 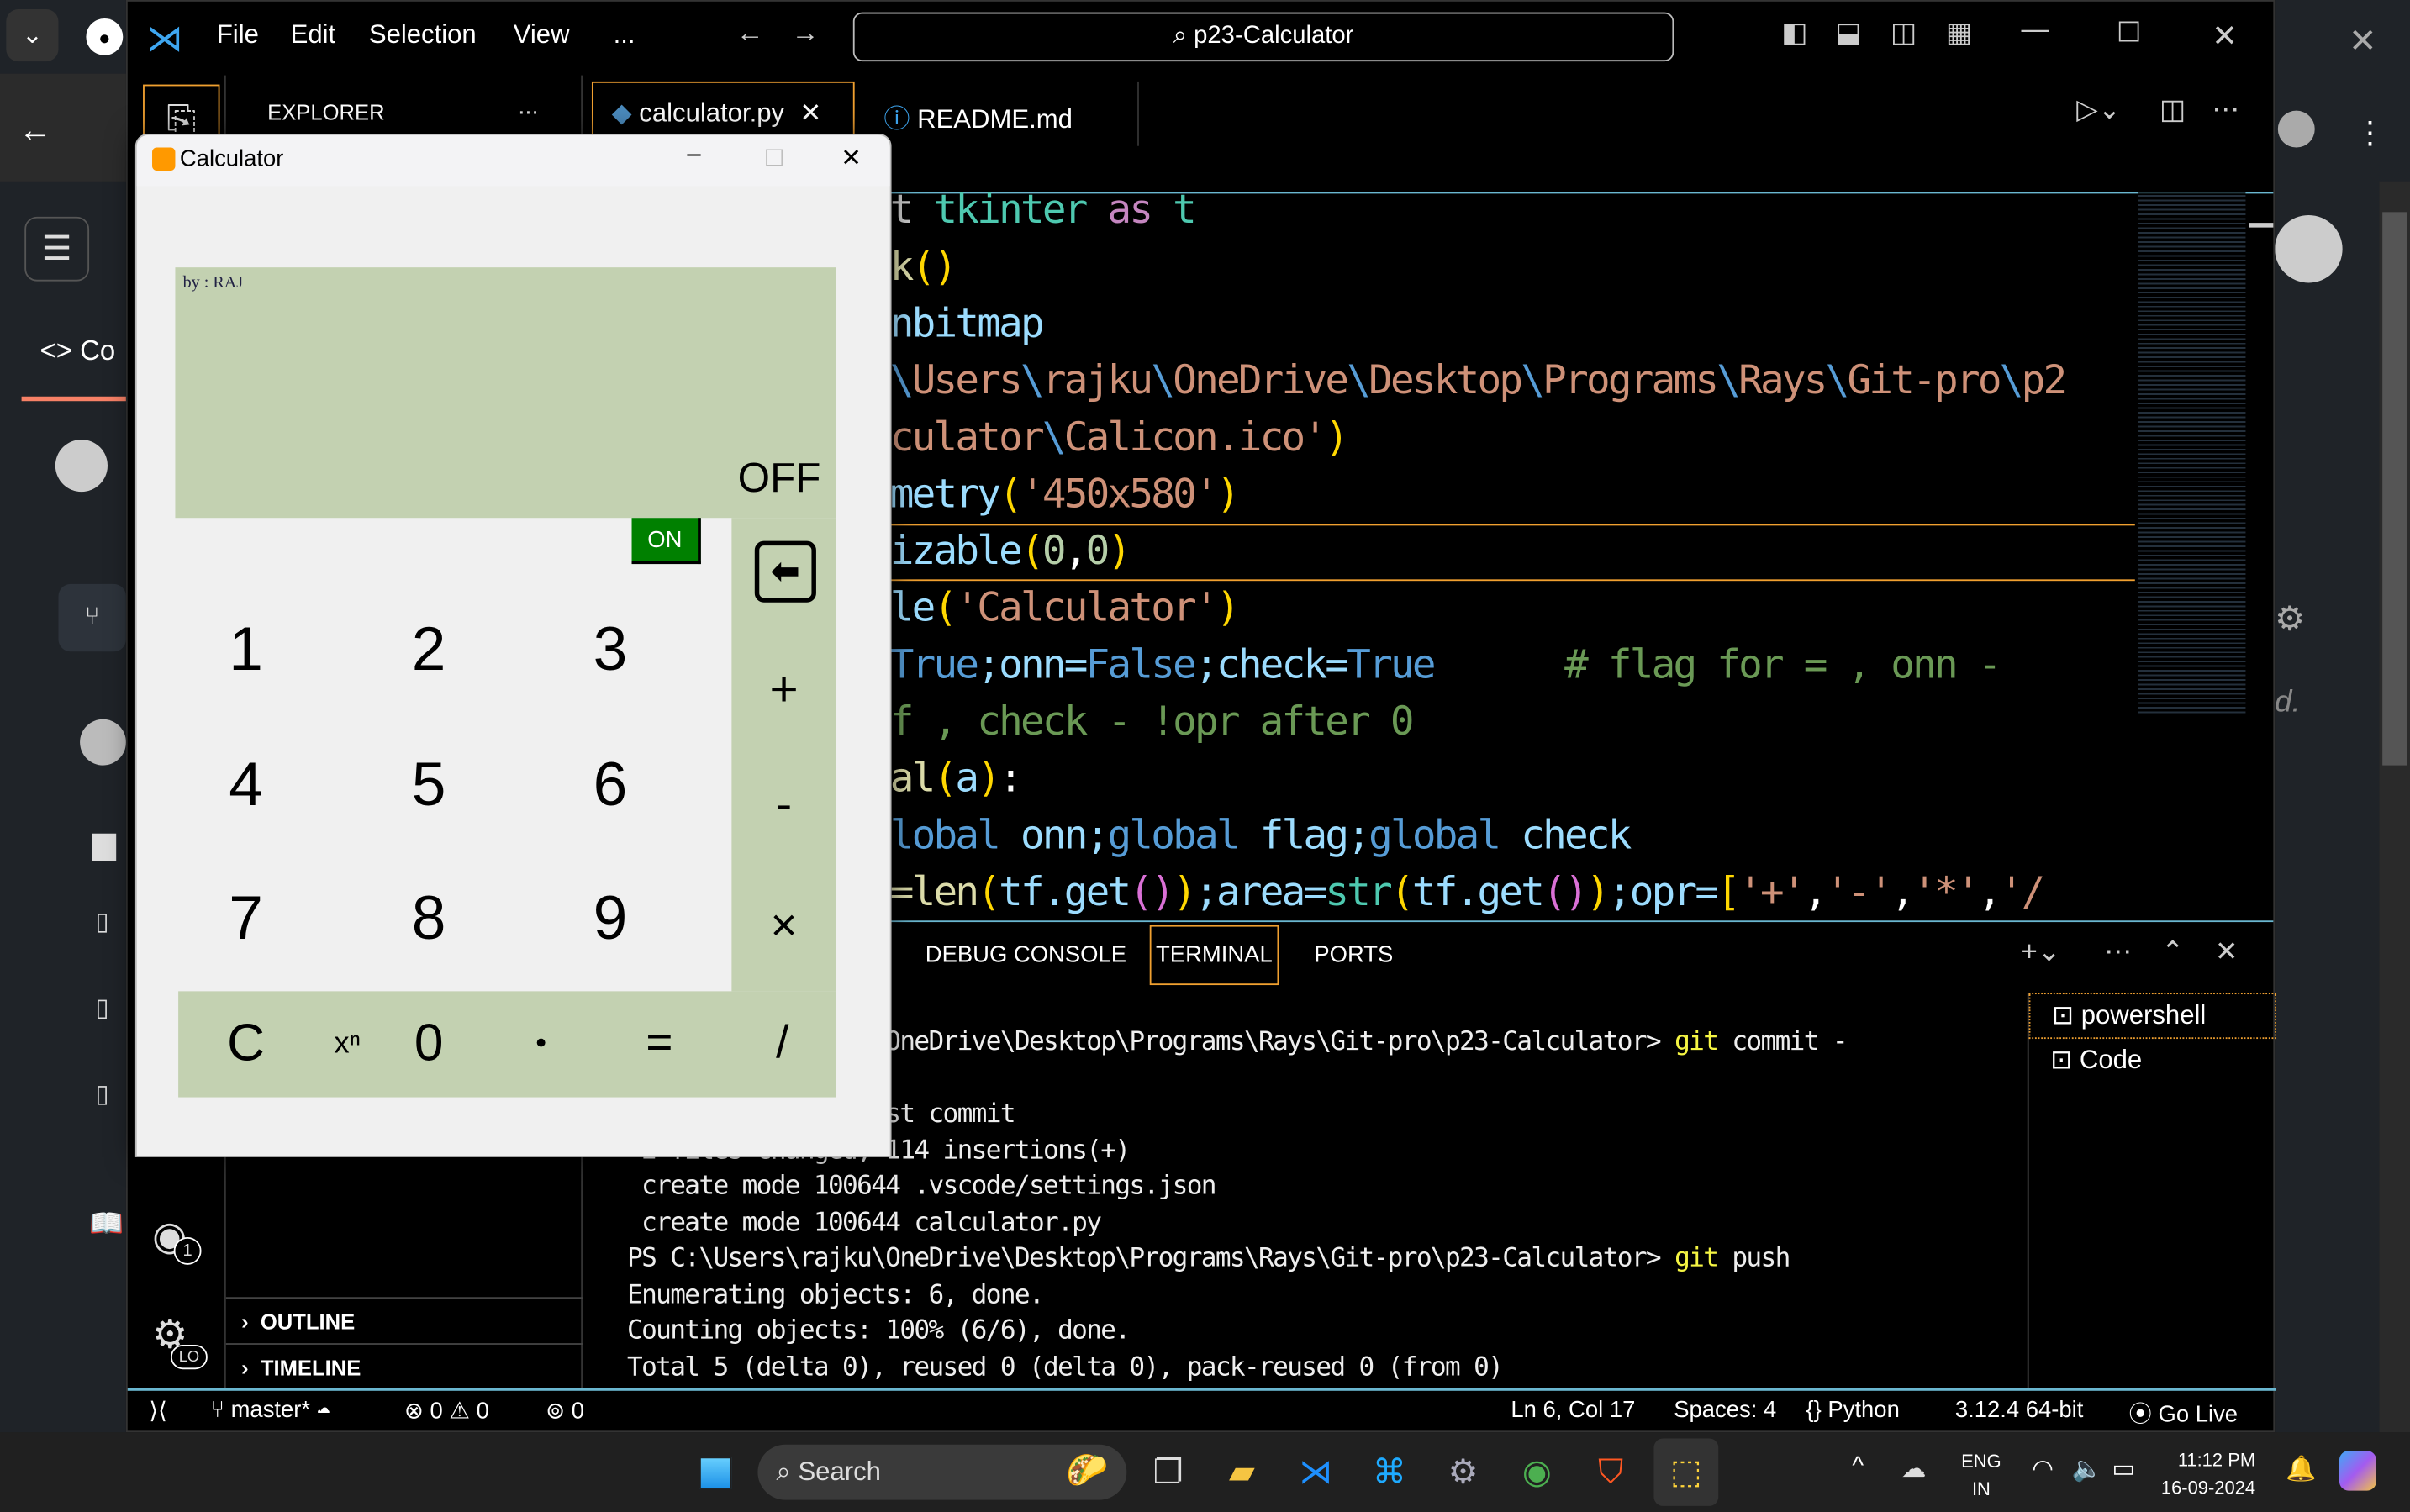 What do you see at coordinates (542, 36) in the screenshot?
I see `menu-view: View` at bounding box center [542, 36].